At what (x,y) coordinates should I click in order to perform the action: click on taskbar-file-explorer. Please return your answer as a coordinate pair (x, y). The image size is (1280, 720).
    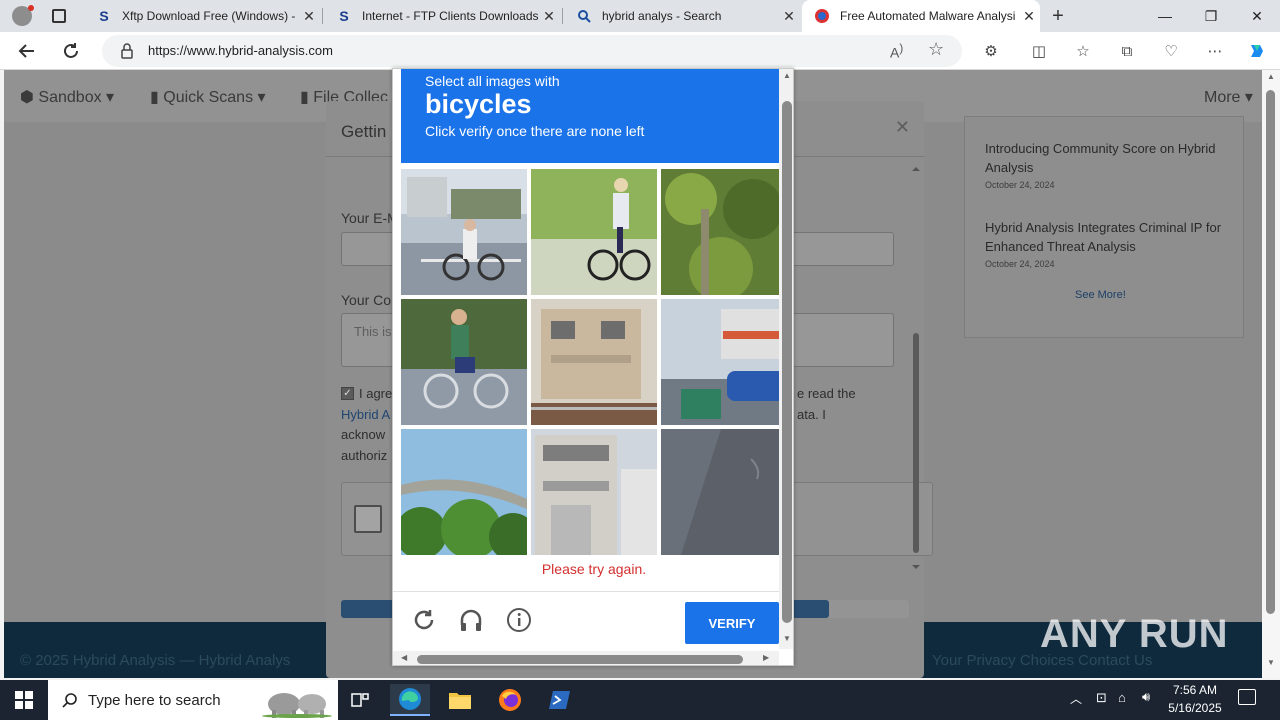
    Looking at the image, I should click on (460, 700).